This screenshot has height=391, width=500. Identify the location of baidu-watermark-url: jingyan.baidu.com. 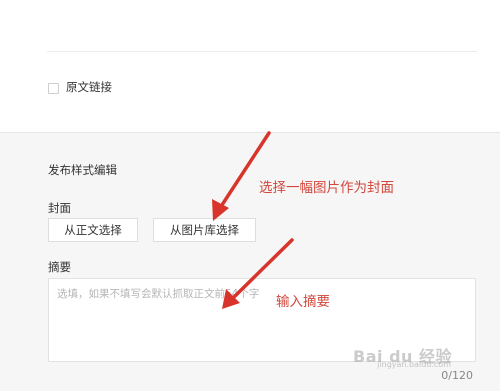
(414, 364).